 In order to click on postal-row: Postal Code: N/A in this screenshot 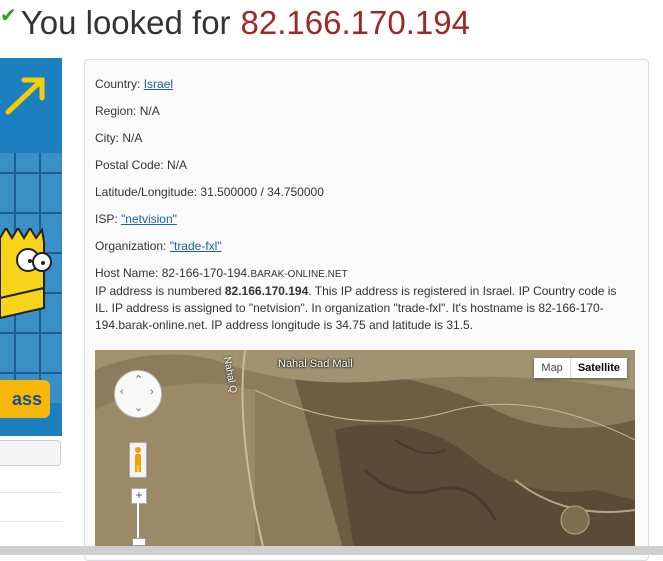, I will do `click(141, 165)`.